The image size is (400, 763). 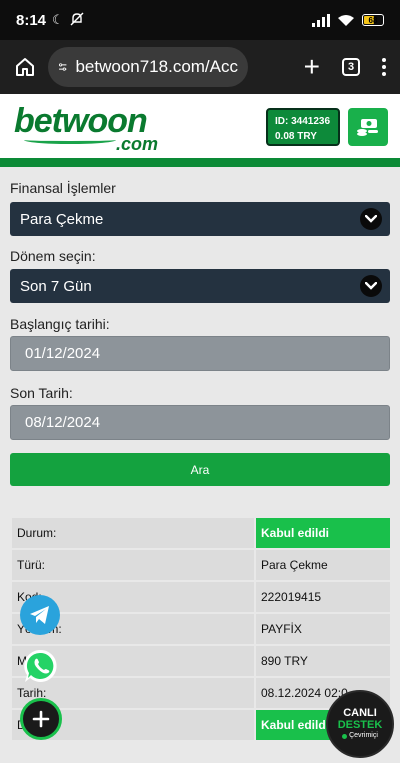 I want to click on table-row: Kod:222019415, so click(x=201, y=597).